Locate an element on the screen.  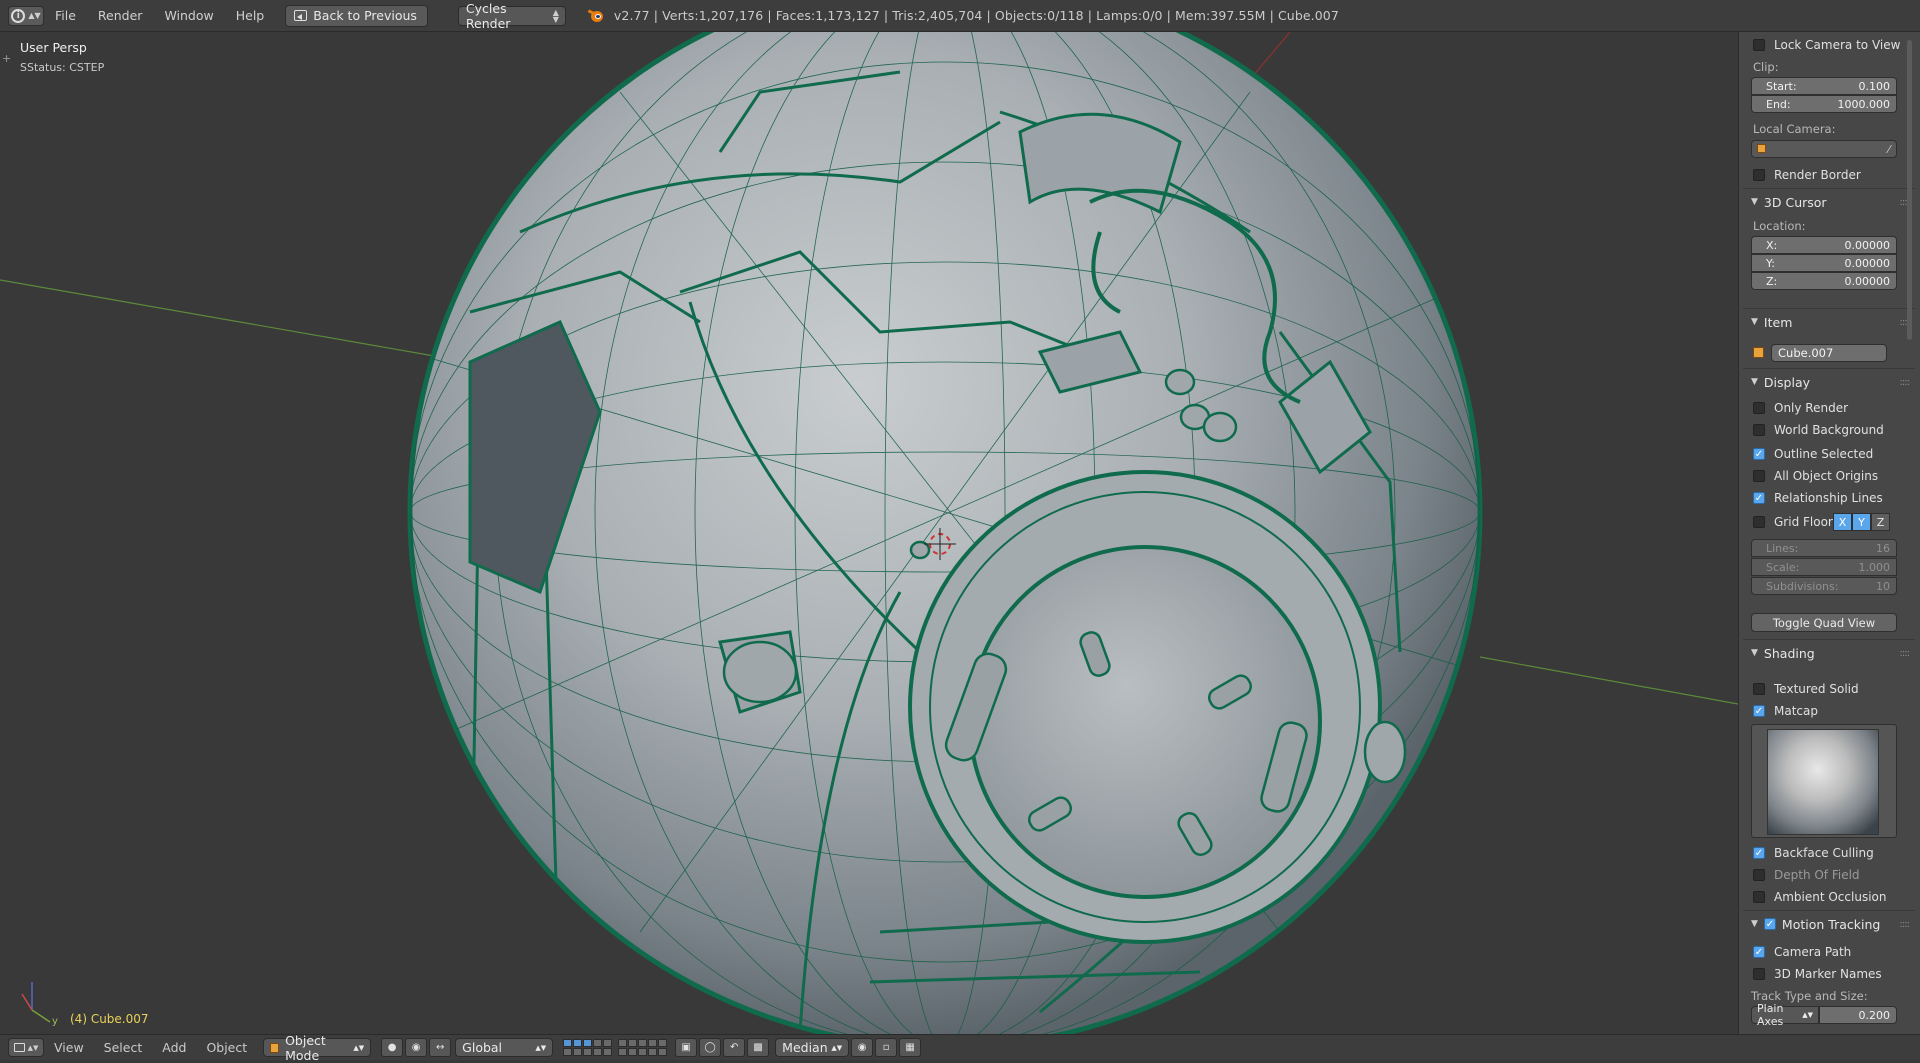
opengl-render-button: ▫ is located at coordinates (886, 1047).